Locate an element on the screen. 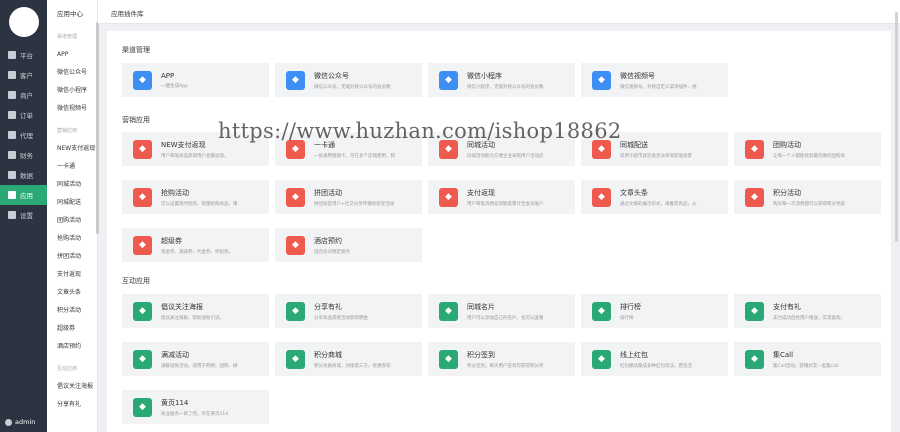  sidebar-item-label: 财务 is located at coordinates (26, 156).